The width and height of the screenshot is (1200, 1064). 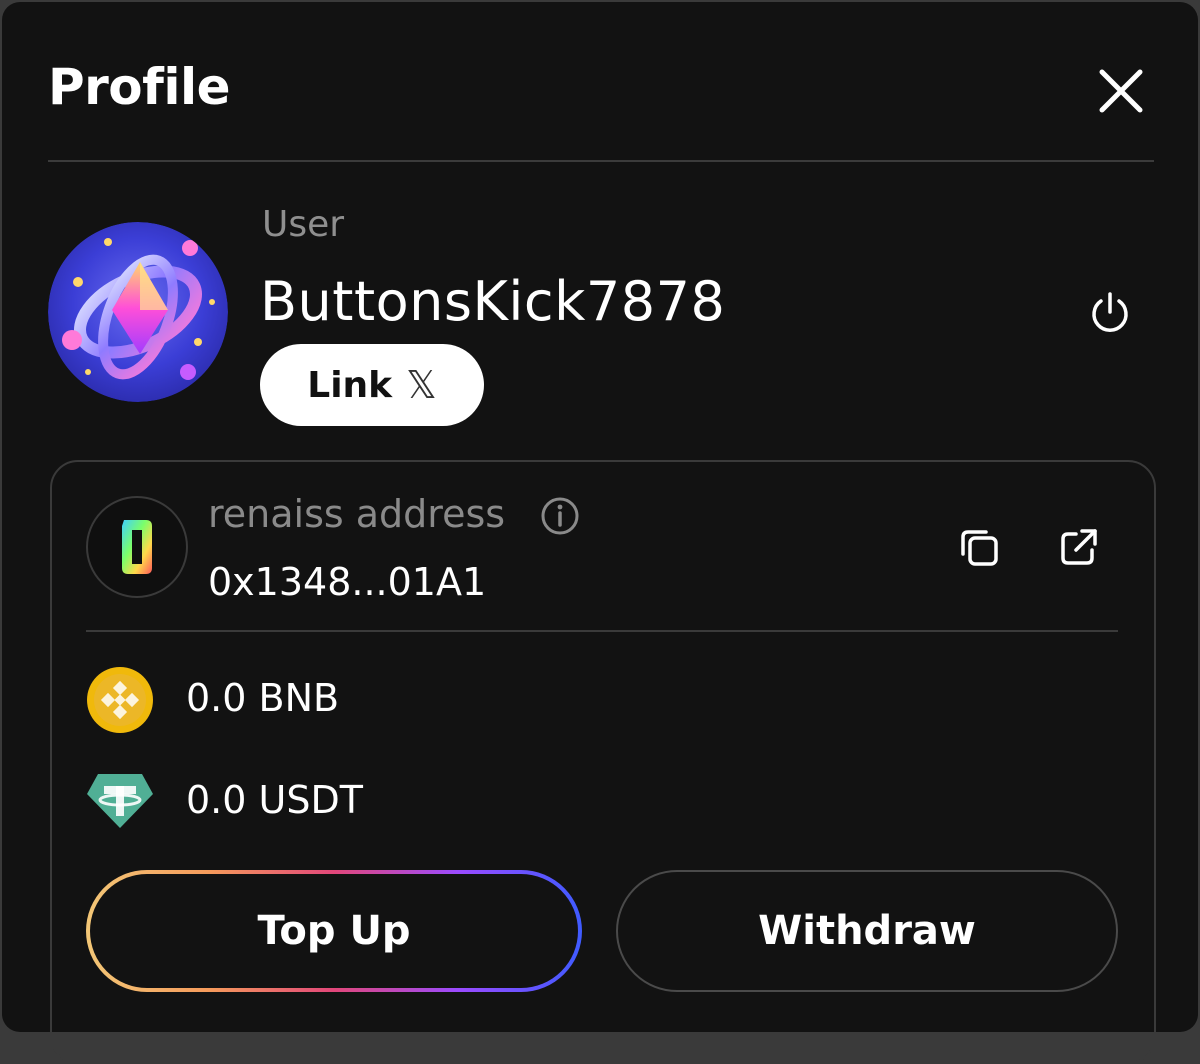 I want to click on close-button, so click(x=1121, y=91).